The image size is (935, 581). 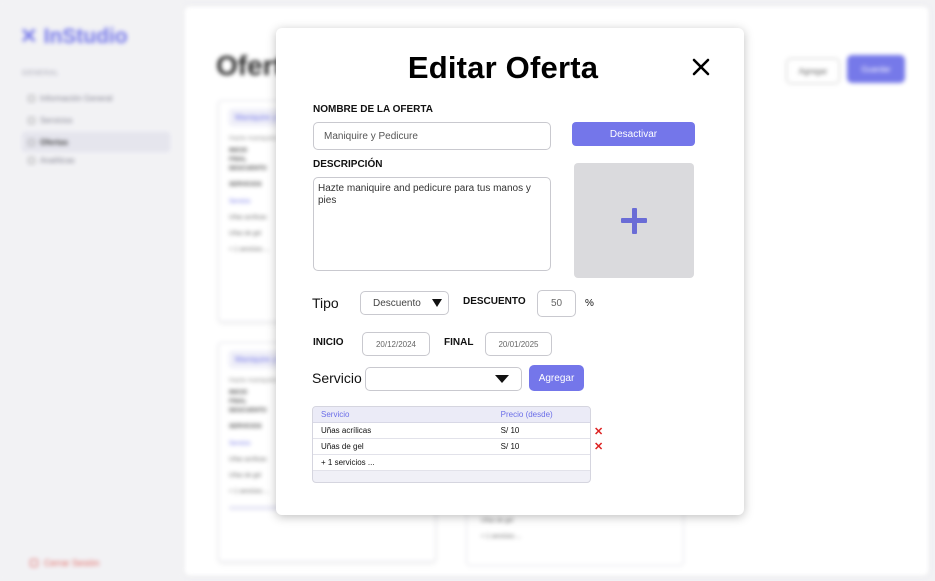 What do you see at coordinates (337, 378) in the screenshot?
I see `service-label: Servicio` at bounding box center [337, 378].